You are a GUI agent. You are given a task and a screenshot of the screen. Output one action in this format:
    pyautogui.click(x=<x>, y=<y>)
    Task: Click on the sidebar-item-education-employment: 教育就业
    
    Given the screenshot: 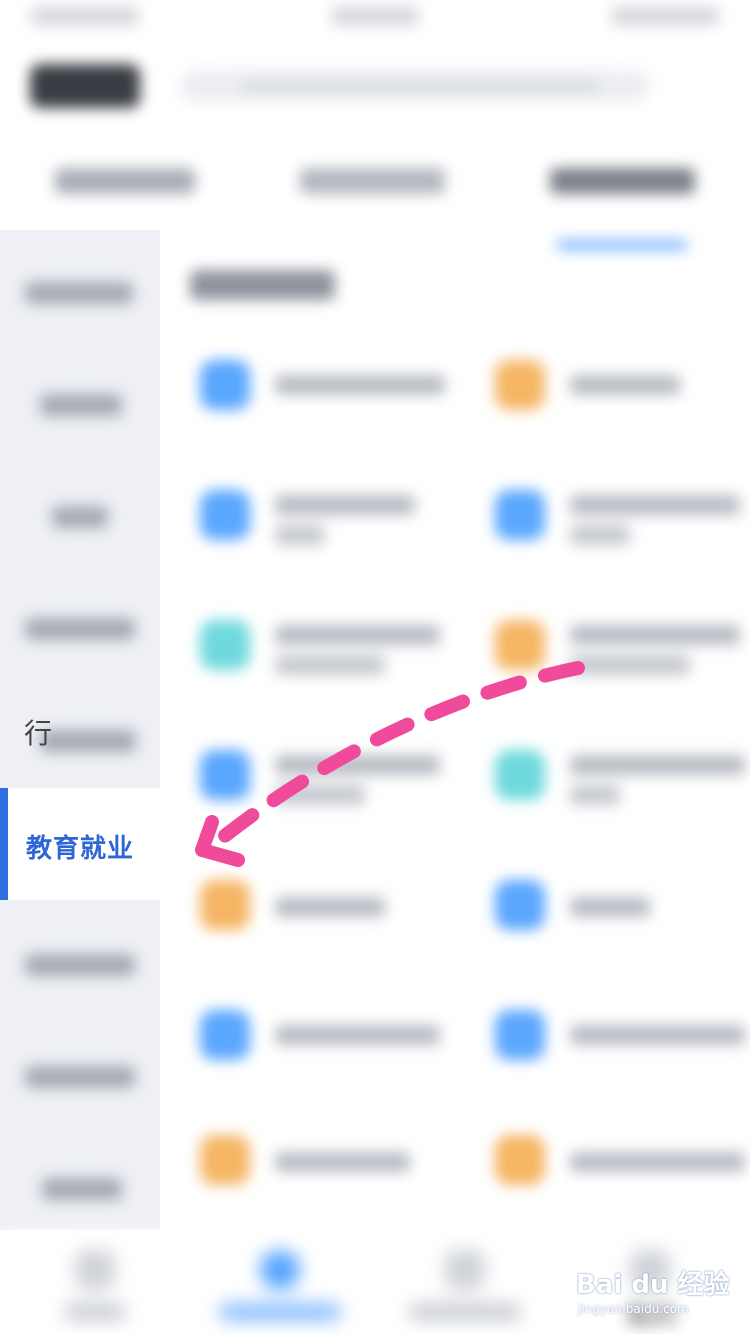 What is the action you would take?
    pyautogui.click(x=80, y=844)
    